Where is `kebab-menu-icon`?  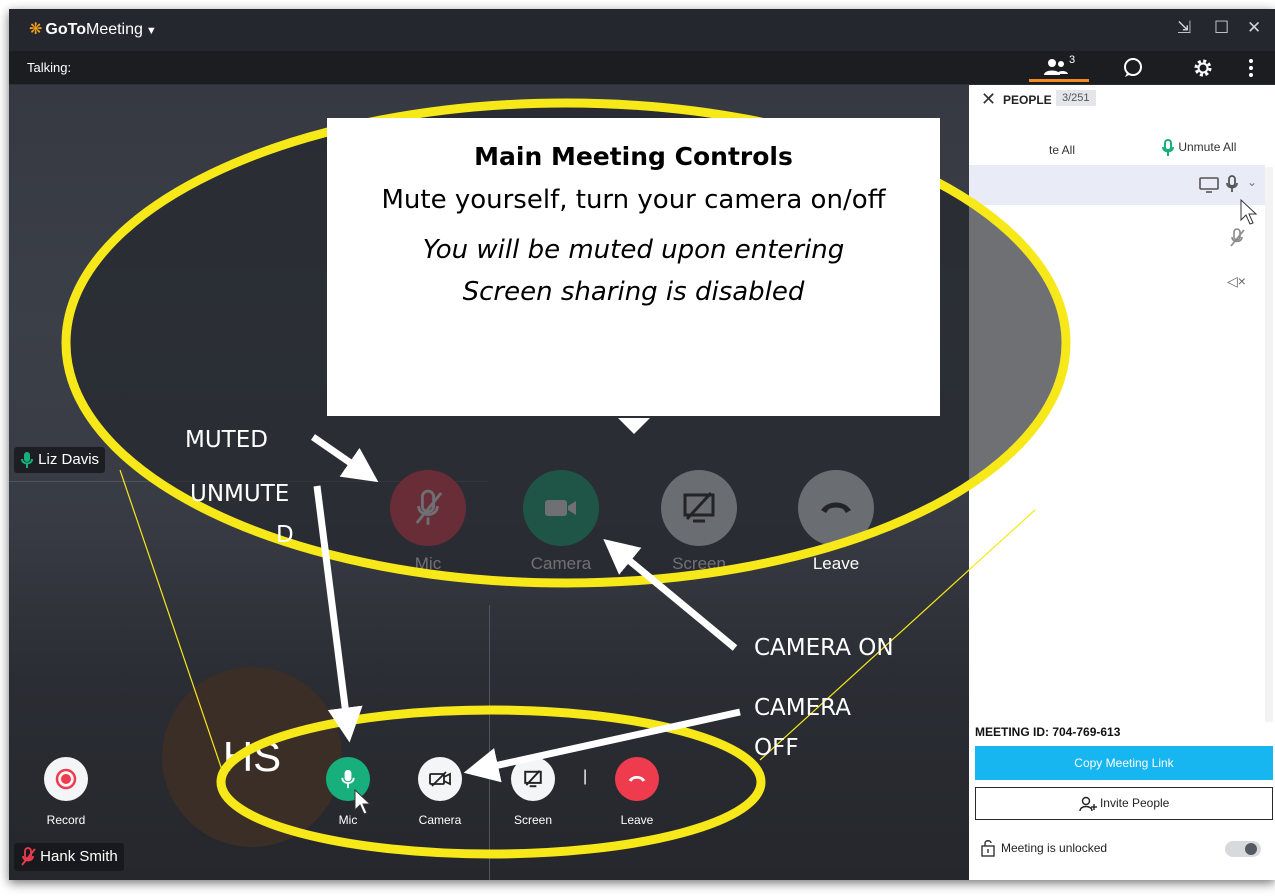 kebab-menu-icon is located at coordinates (1251, 68).